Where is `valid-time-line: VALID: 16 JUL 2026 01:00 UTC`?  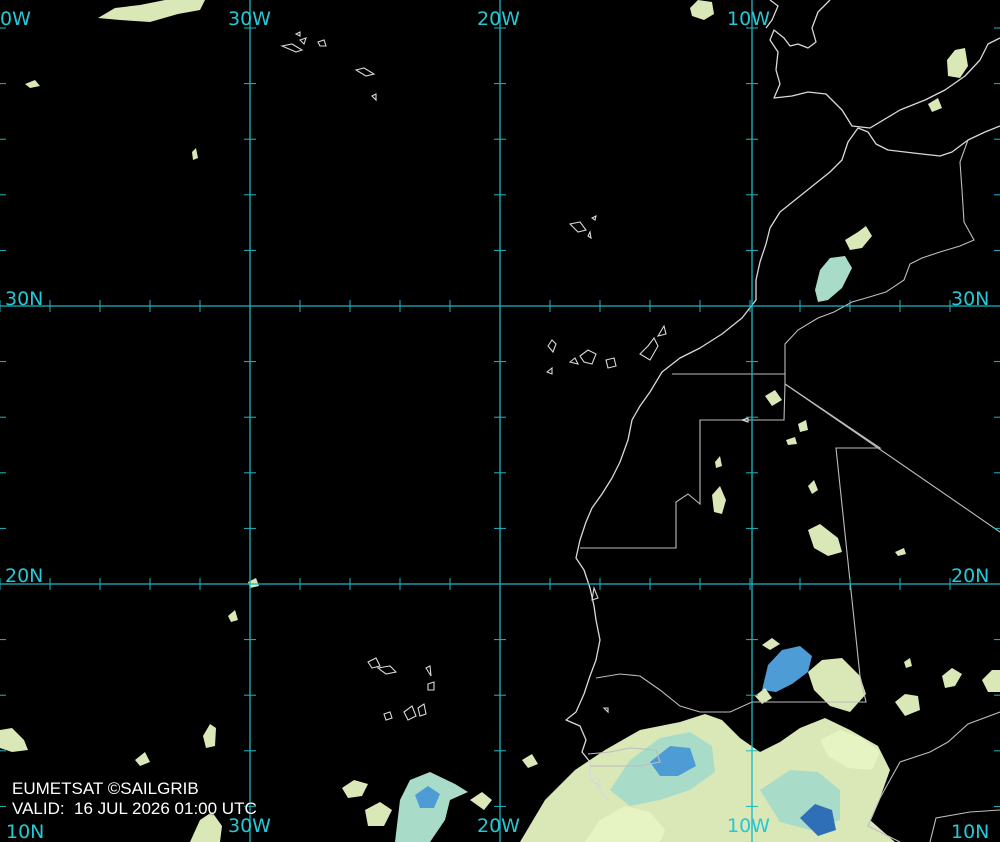 valid-time-line: VALID: 16 JUL 2026 01:00 UTC is located at coordinates (134, 809).